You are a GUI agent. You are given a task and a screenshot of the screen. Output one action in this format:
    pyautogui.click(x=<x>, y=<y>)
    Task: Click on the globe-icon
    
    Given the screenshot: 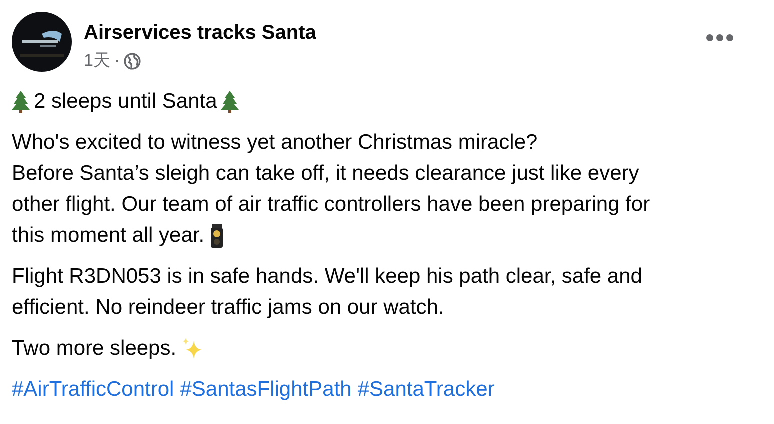 What is the action you would take?
    pyautogui.click(x=133, y=61)
    